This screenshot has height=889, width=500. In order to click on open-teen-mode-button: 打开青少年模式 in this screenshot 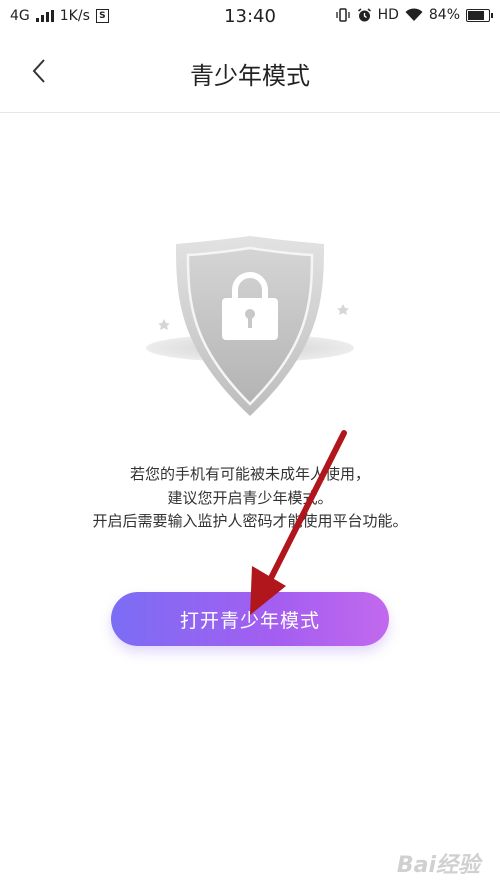, I will do `click(250, 619)`.